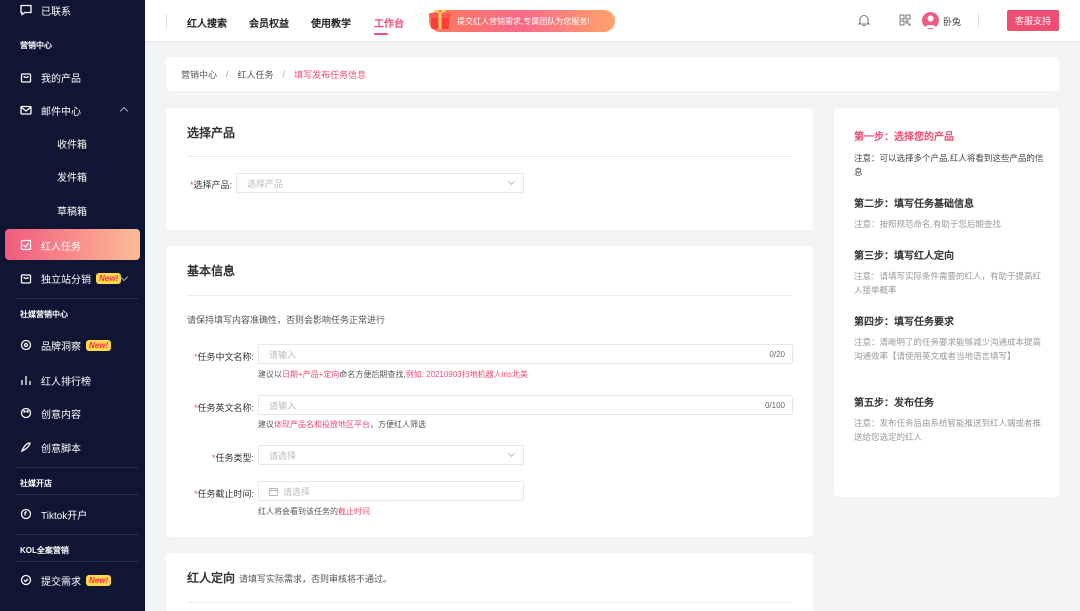 This screenshot has height=611, width=1080. What do you see at coordinates (36, 483) in the screenshot?
I see `sidebar-group-social-open: 社媒开店` at bounding box center [36, 483].